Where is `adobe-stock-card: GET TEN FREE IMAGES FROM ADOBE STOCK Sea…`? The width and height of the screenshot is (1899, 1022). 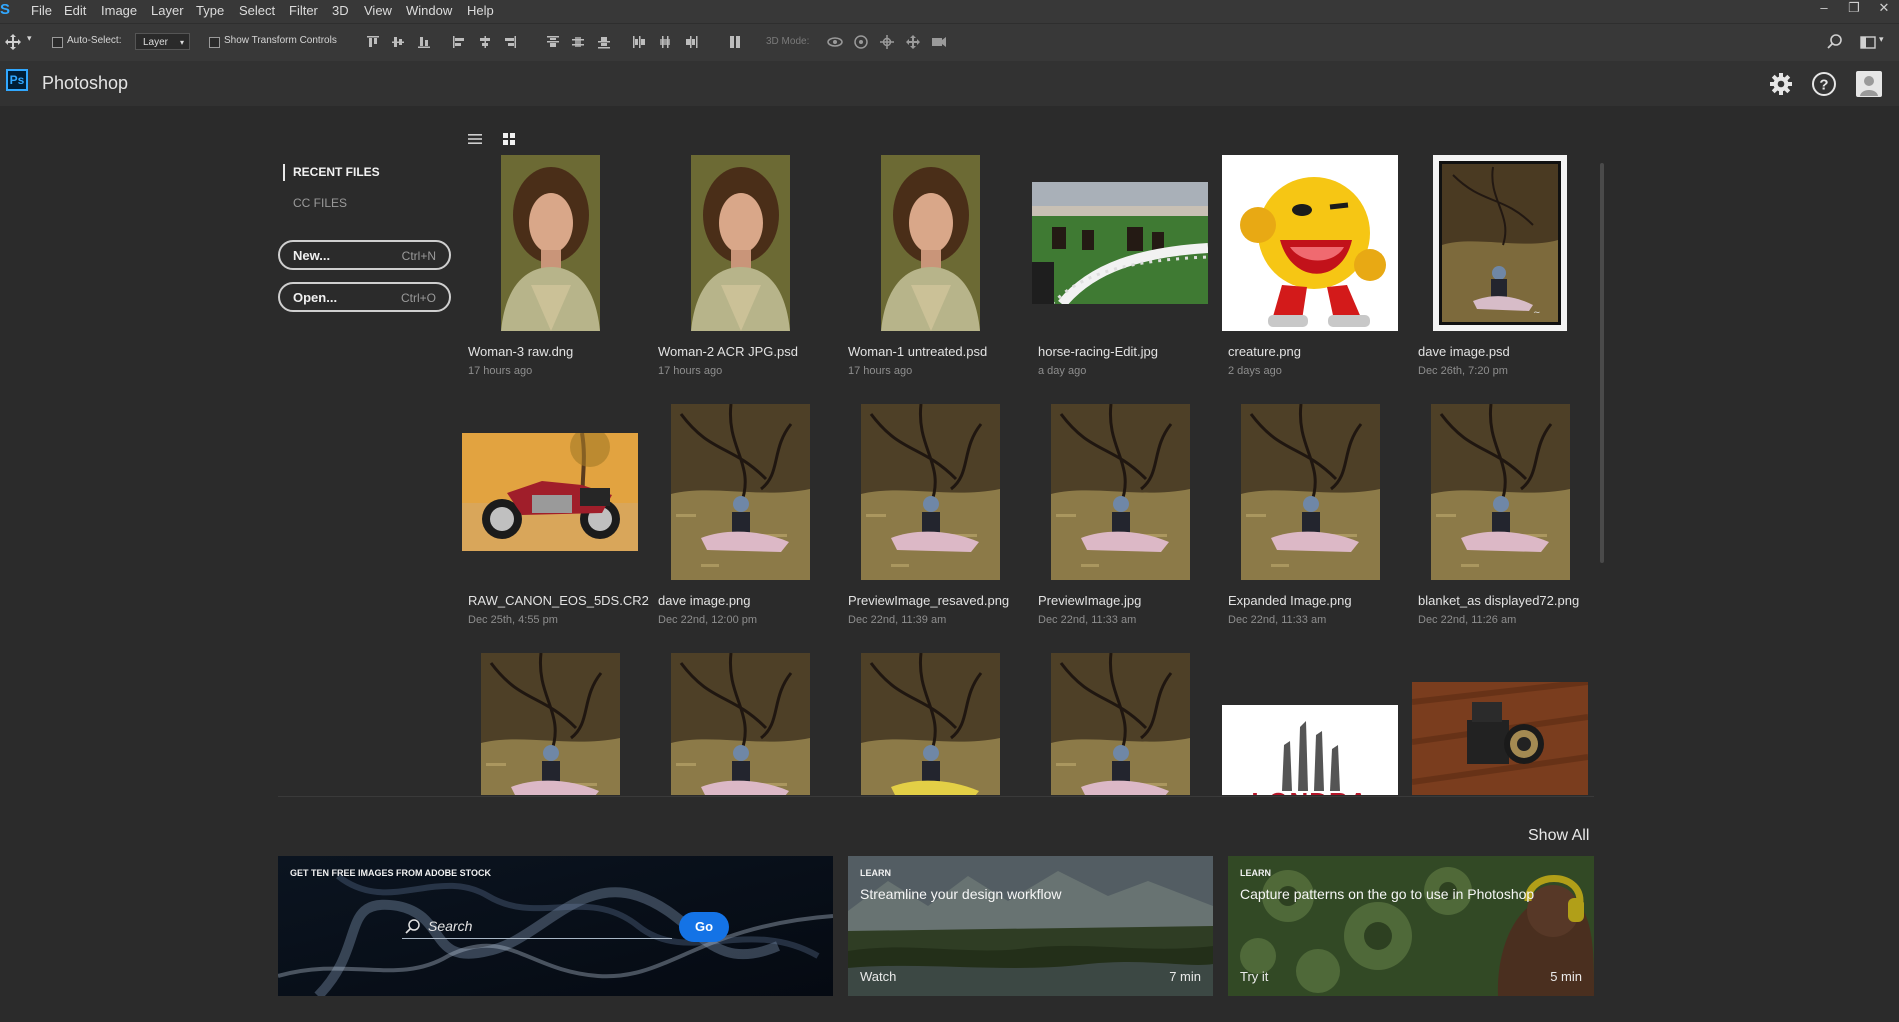 adobe-stock-card: GET TEN FREE IMAGES FROM ADOBE STOCK Sea… is located at coordinates (555, 926).